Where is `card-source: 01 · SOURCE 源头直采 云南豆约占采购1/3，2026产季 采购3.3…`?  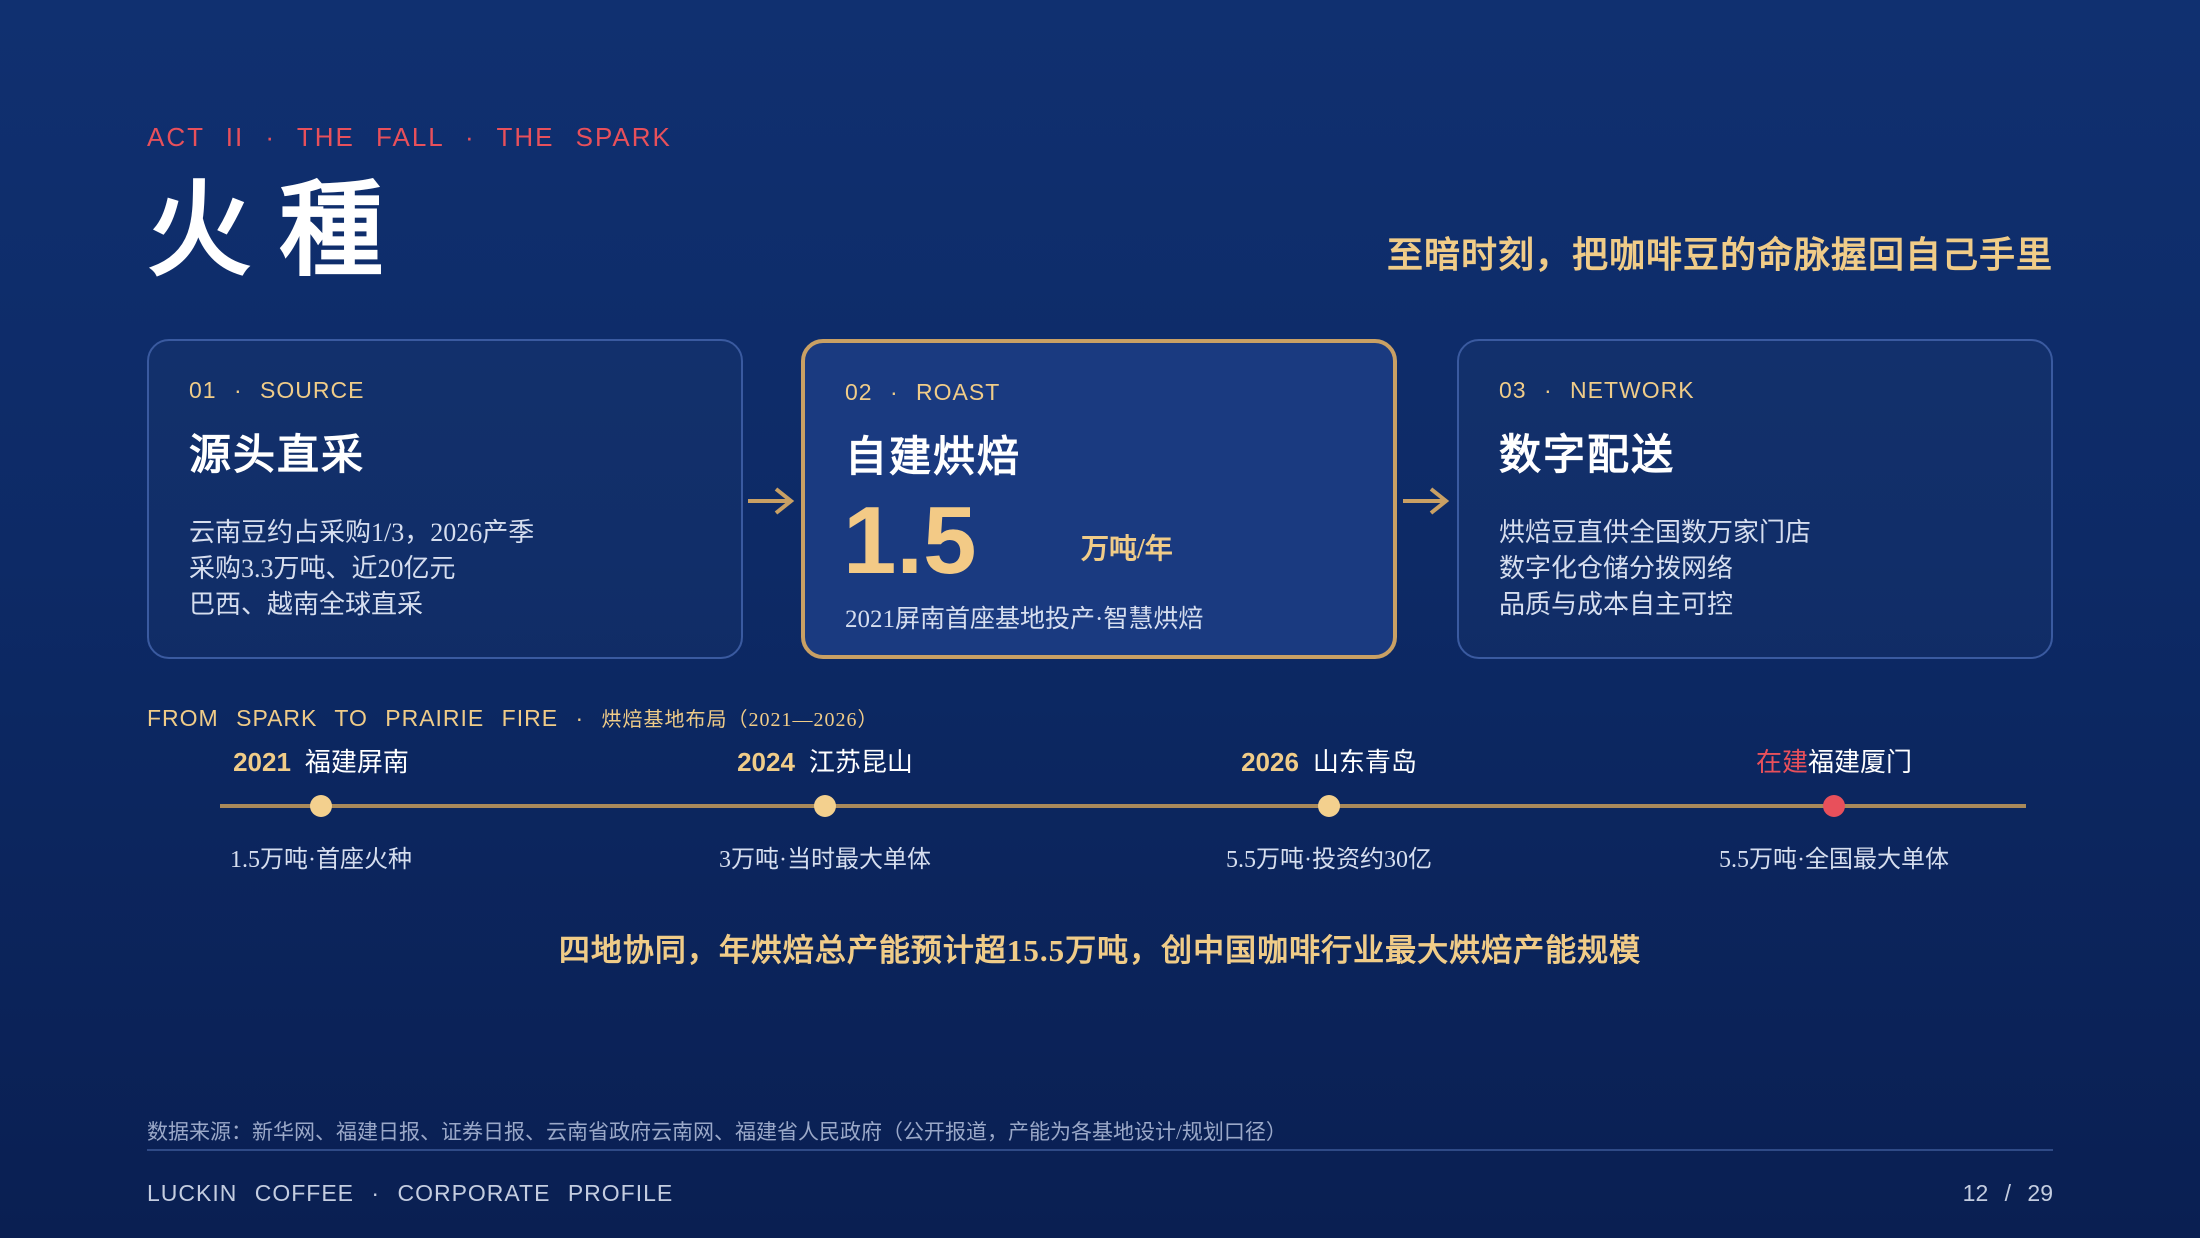
card-source: 01 · SOURCE 源头直采 云南豆约占采购1/3，2026产季 采购3.3… is located at coordinates (445, 499).